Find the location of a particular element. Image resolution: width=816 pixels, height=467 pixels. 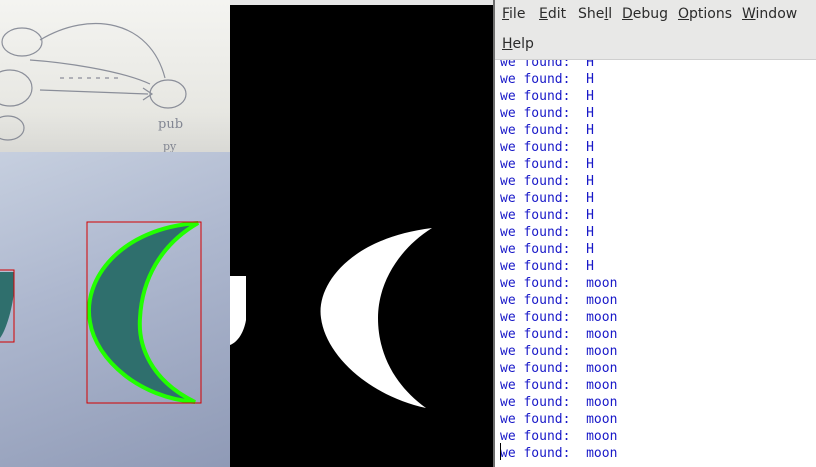

menu-options-post: ptions is located at coordinates (711, 14).